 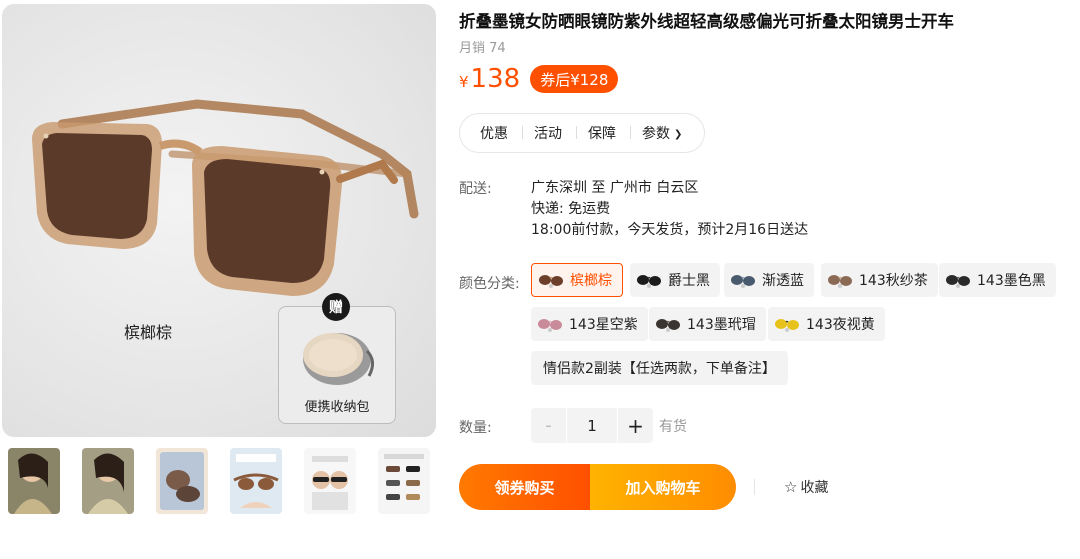 What do you see at coordinates (603, 133) in the screenshot?
I see `tab-guarantee: 保障` at bounding box center [603, 133].